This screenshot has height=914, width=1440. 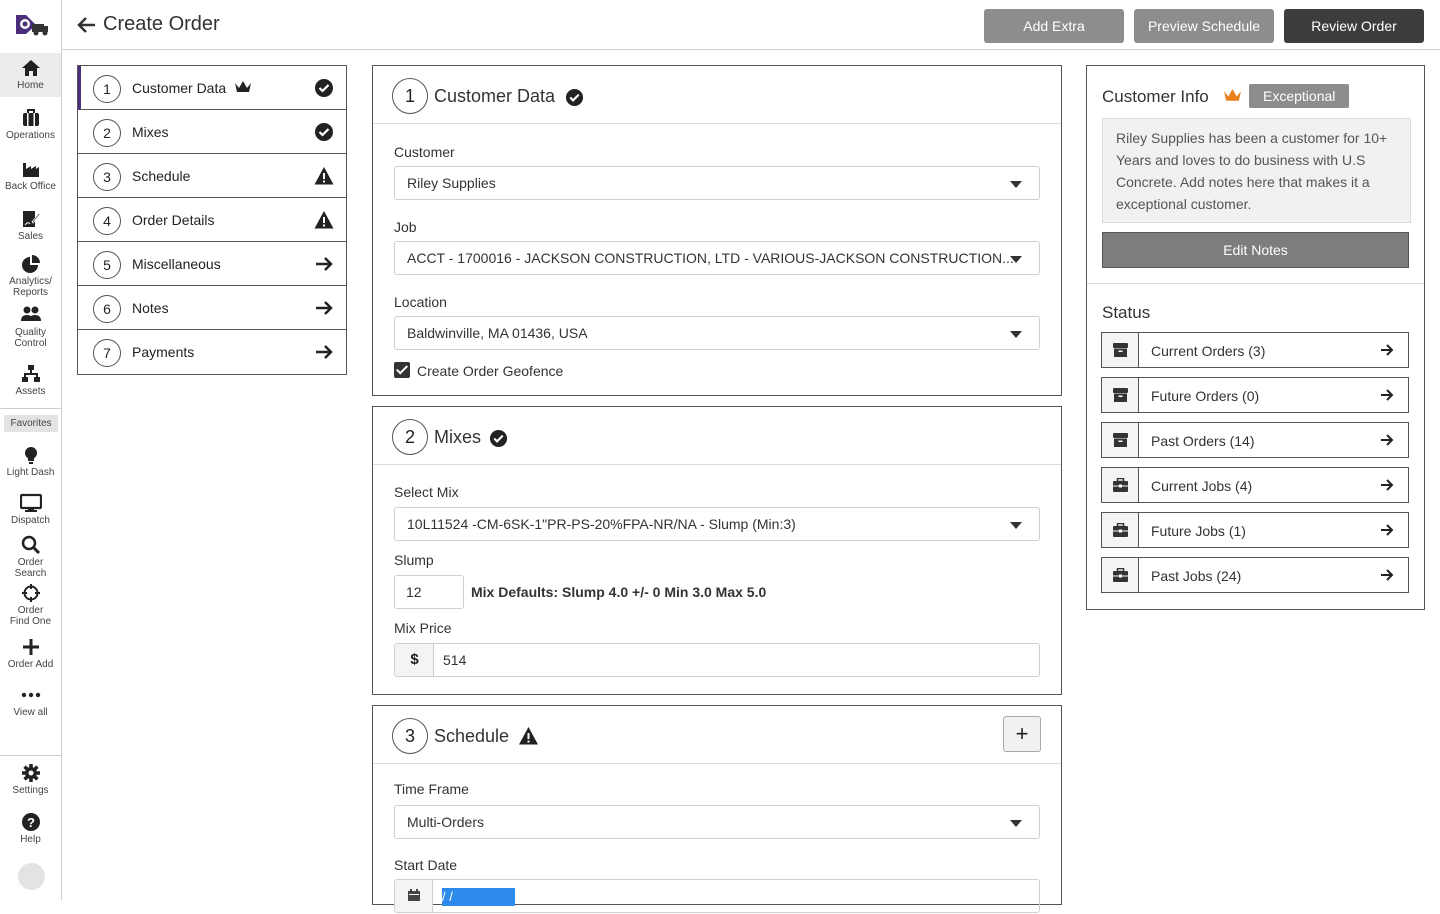 What do you see at coordinates (212, 132) in the screenshot?
I see `step-mixes: 2 Mixes` at bounding box center [212, 132].